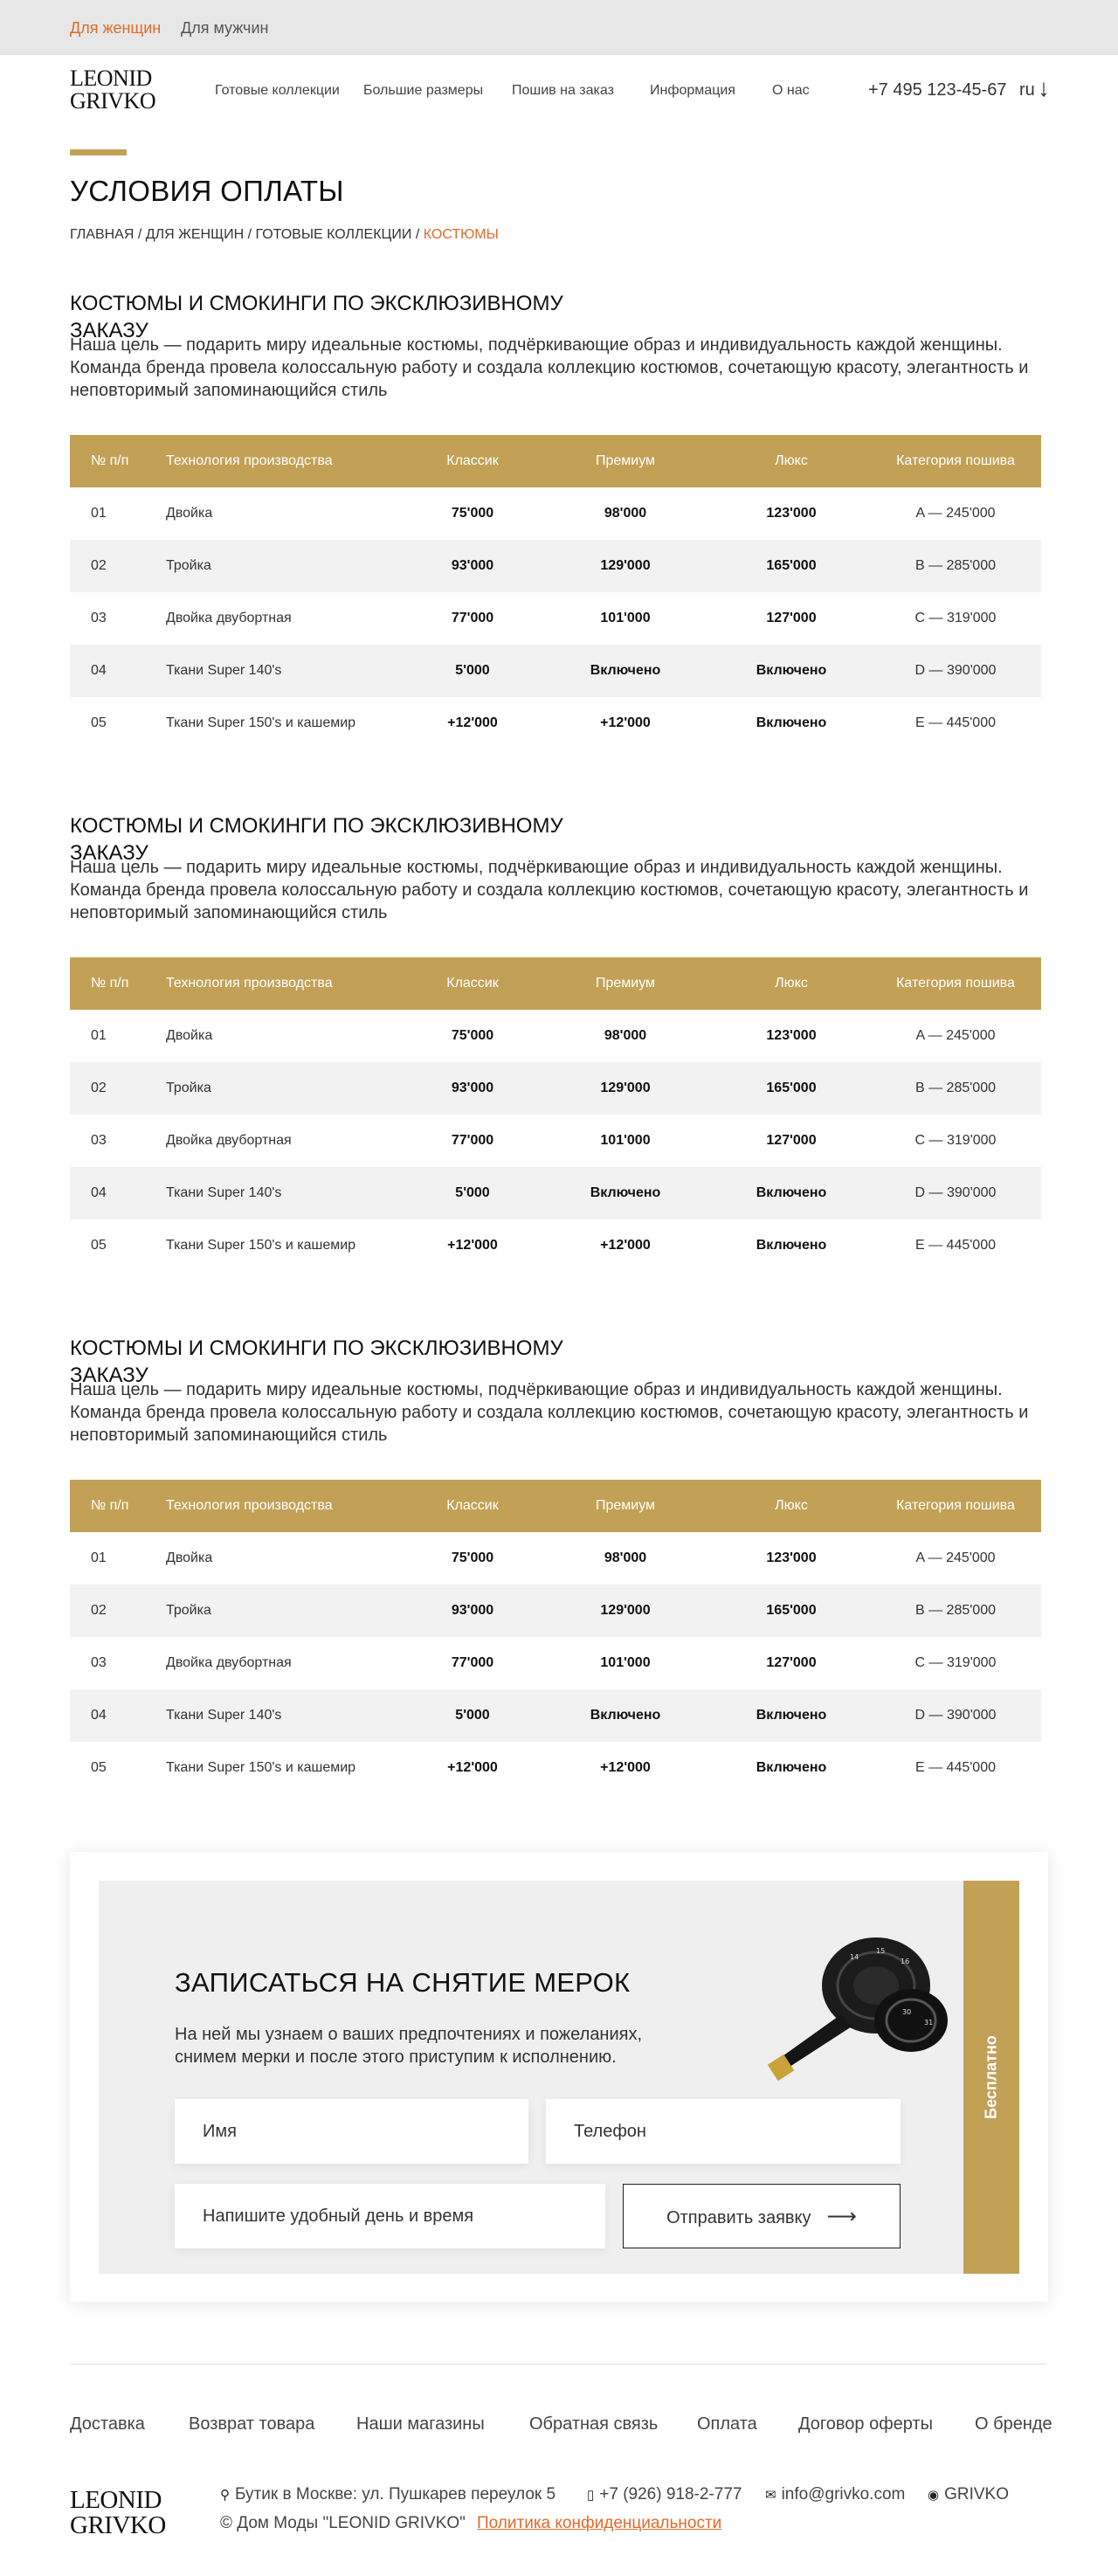 The image size is (1118, 2576). What do you see at coordinates (390, 2216) in the screenshot?
I see `datetime-field` at bounding box center [390, 2216].